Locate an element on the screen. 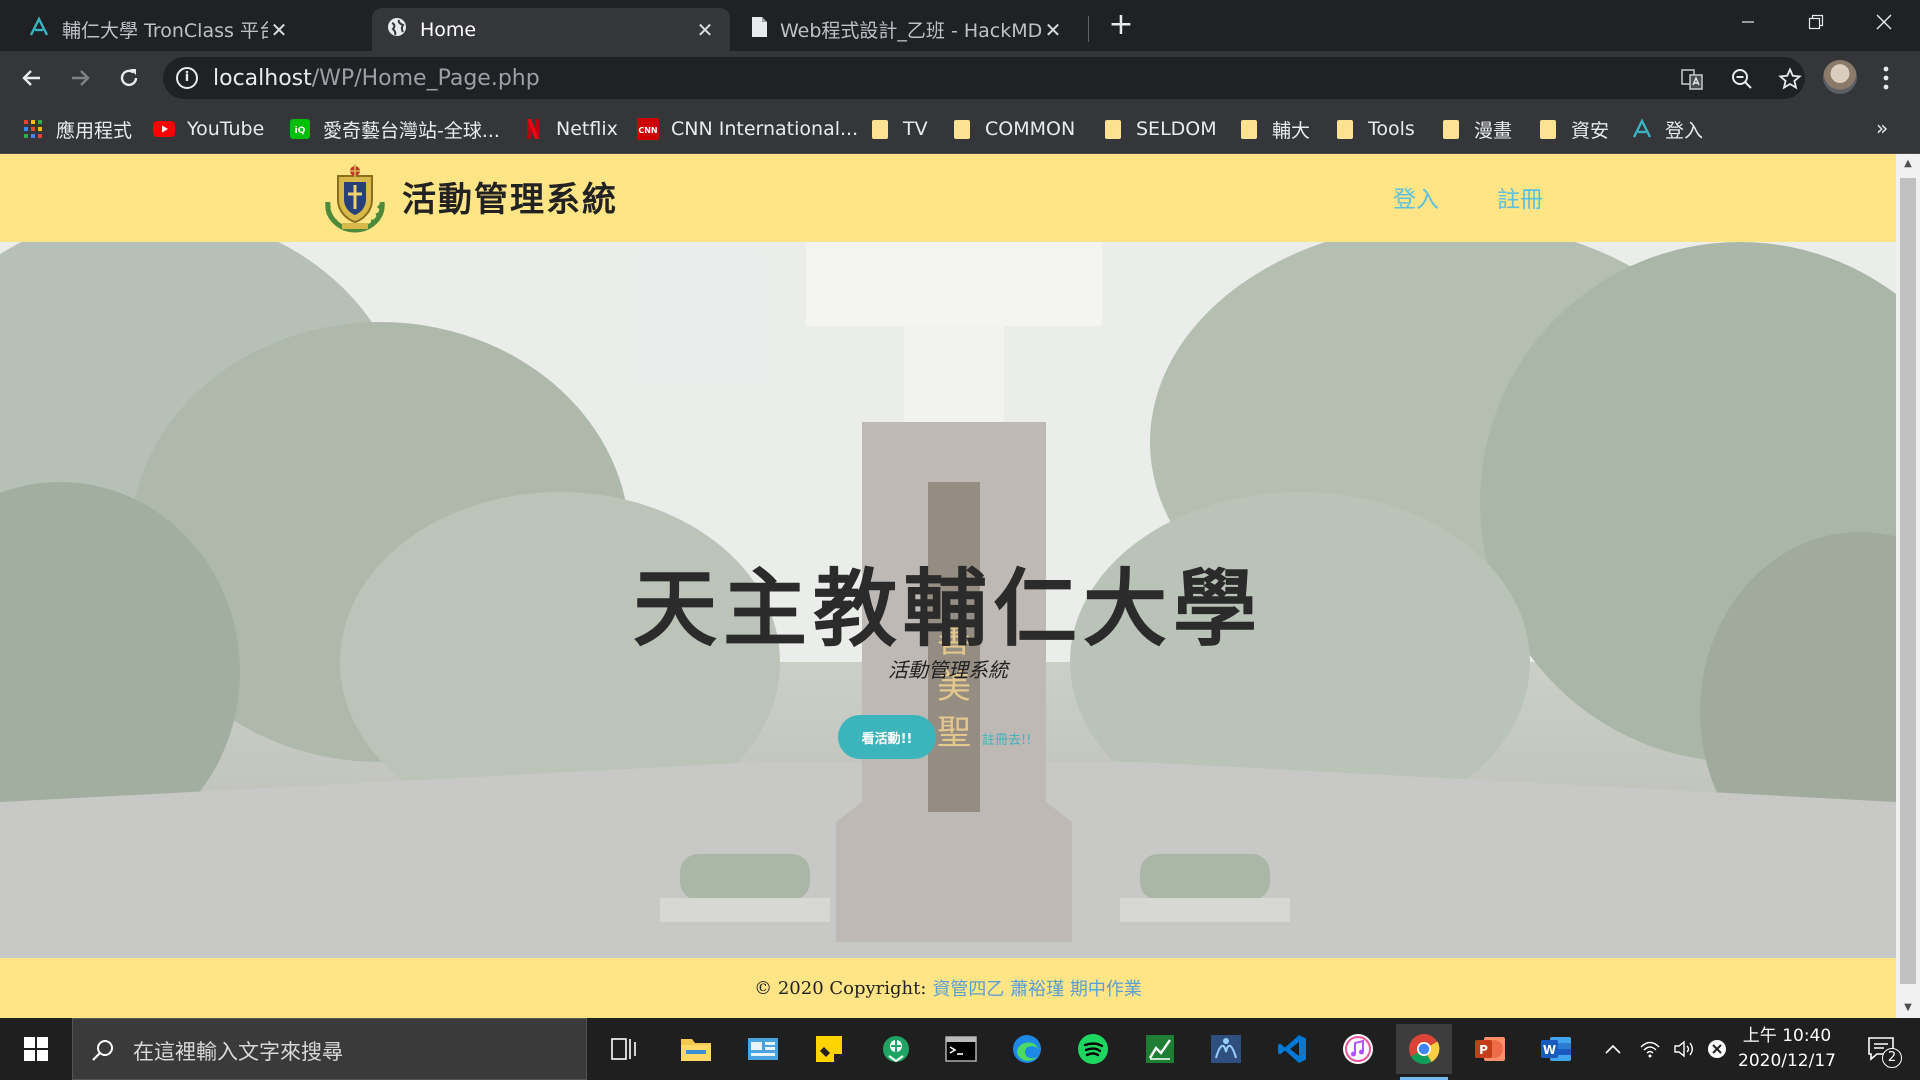  bookmark-netflix: Netflix is located at coordinates (570, 129).